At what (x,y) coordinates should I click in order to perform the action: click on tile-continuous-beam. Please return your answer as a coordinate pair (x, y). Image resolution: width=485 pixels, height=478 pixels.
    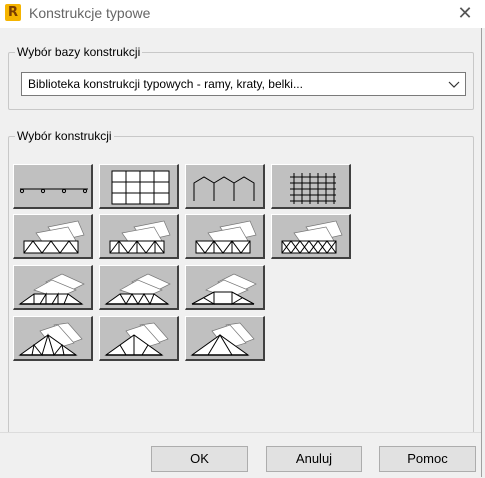
    Looking at the image, I should click on (53, 186).